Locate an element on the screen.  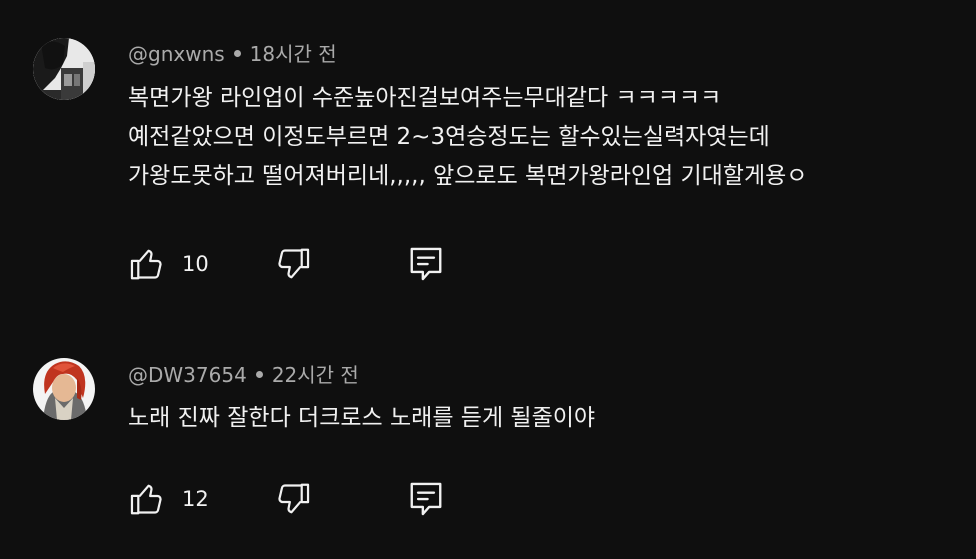
like-count: 12 is located at coordinates (195, 499).